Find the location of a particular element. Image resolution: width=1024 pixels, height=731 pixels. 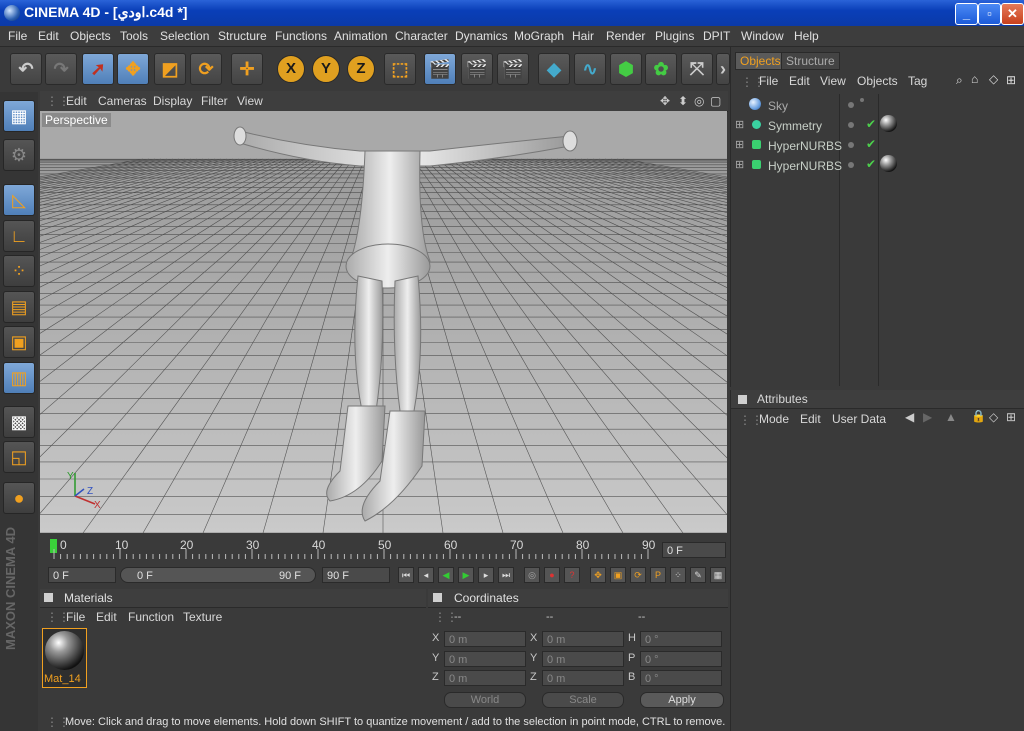

orbit-icon: ◎ is located at coordinates (699, 101).